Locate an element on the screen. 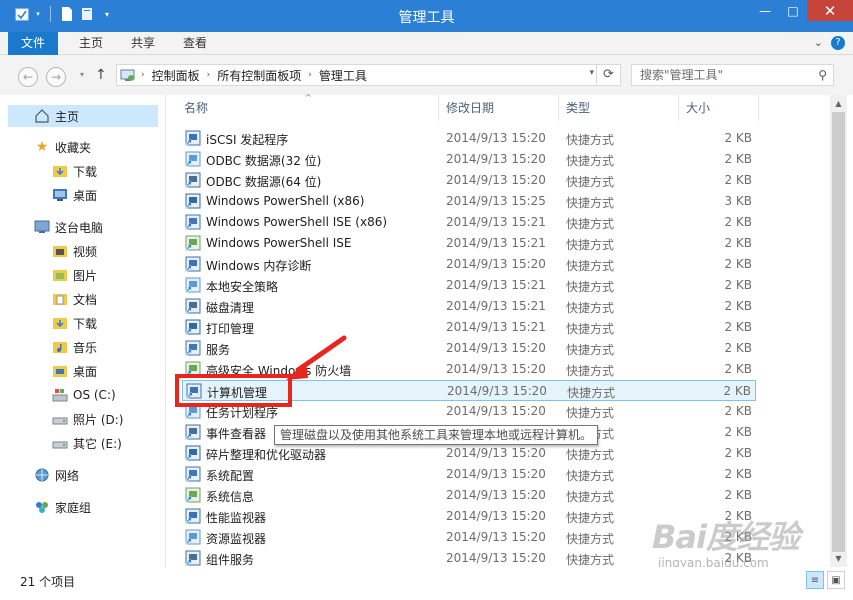  sidebar-item-desktop-pc: 桌面 is located at coordinates (74, 371).